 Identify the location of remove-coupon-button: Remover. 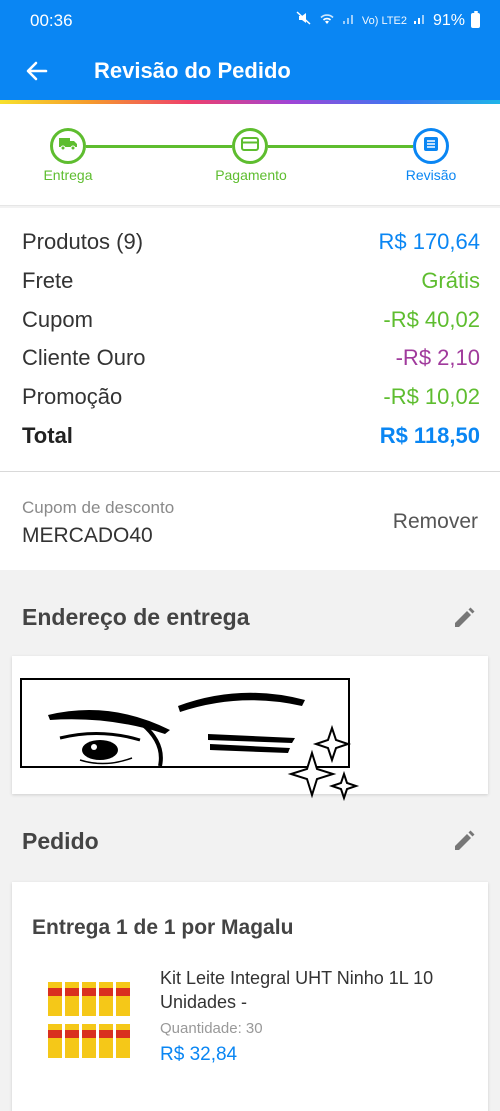
(435, 522).